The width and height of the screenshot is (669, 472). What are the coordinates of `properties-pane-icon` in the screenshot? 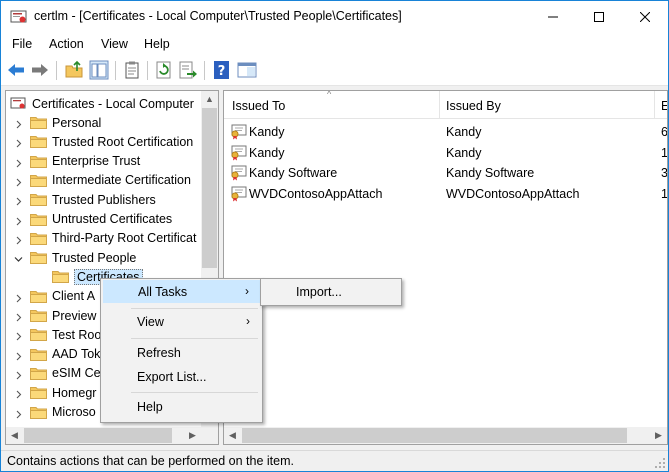 It's located at (247, 70).